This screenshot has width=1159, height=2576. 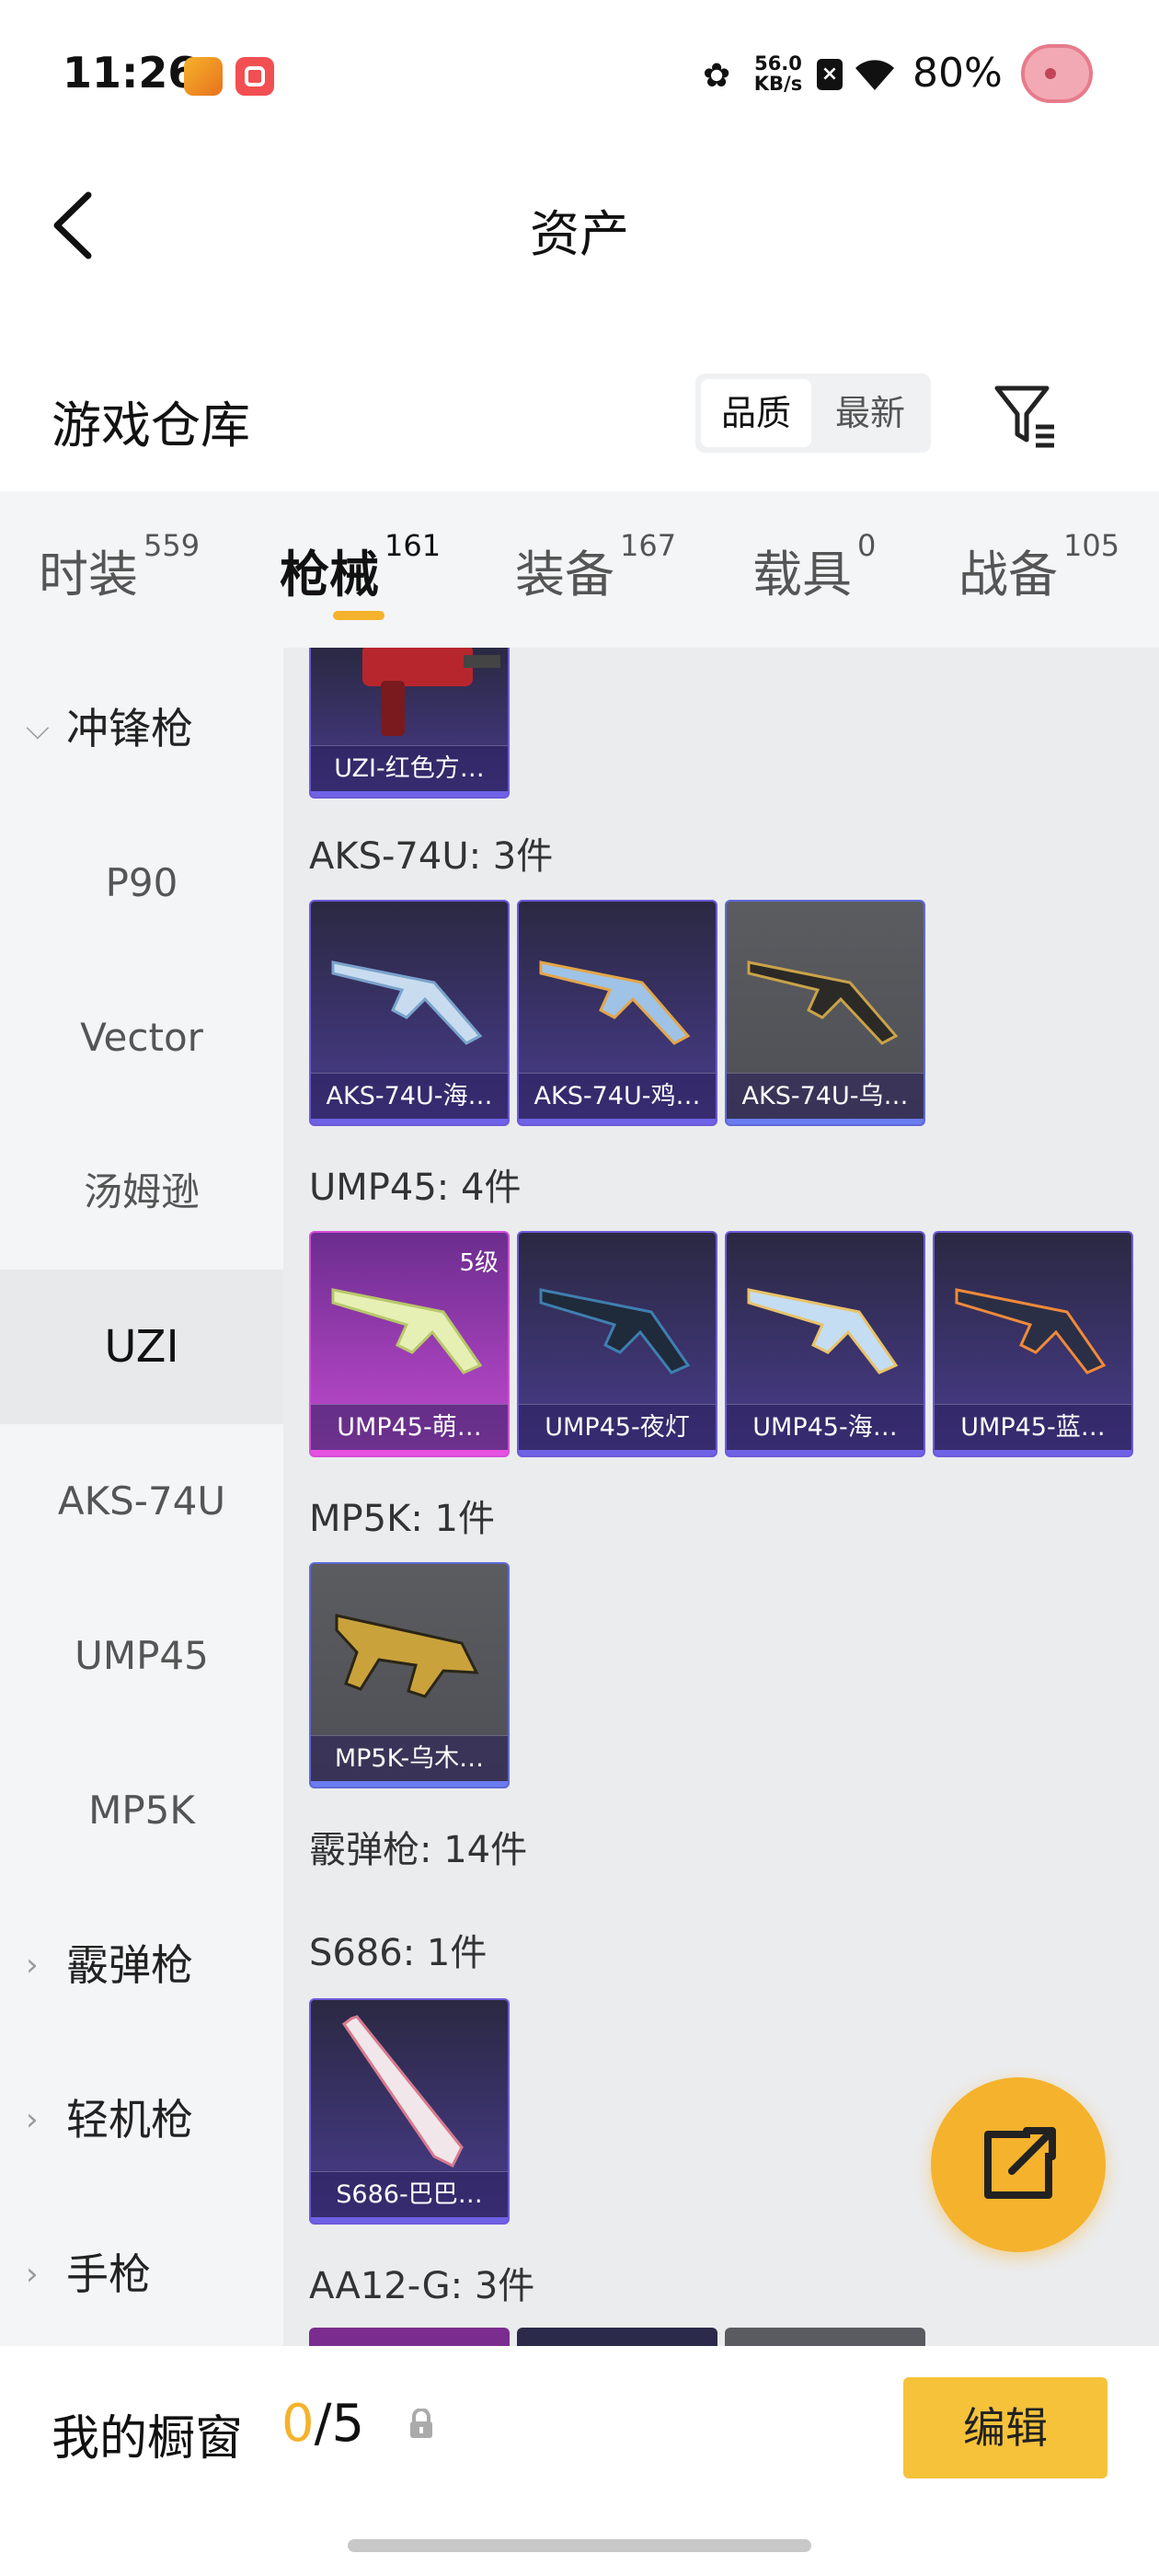 I want to click on net-speed-unit: KB/s, so click(x=778, y=84).